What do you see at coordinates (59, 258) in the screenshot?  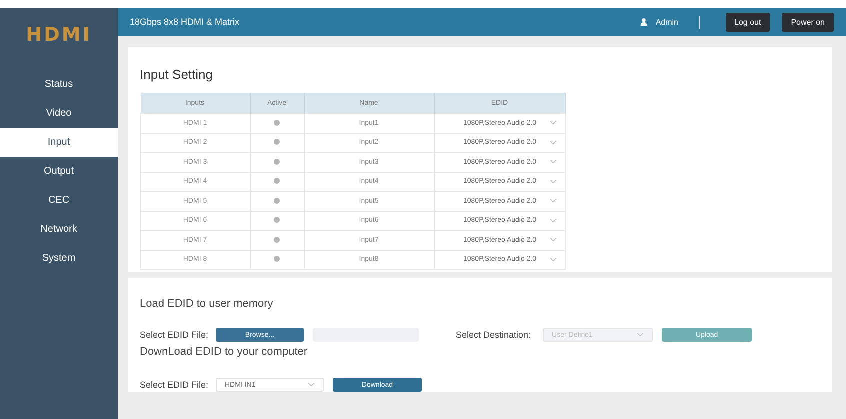 I see `sidebar-item: System` at bounding box center [59, 258].